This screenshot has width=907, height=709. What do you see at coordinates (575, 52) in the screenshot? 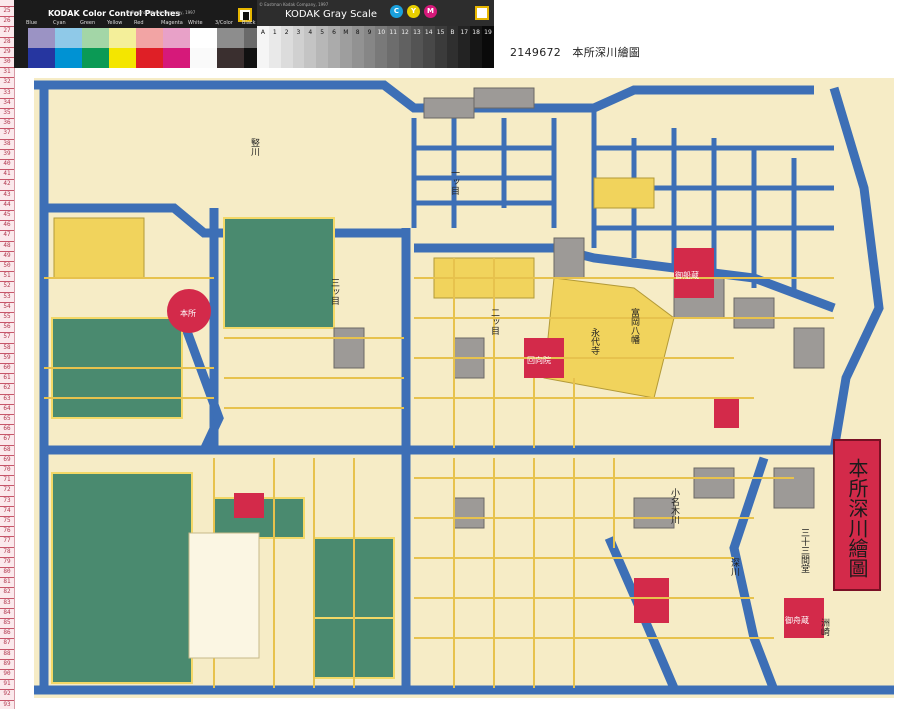
I see `catalog-label: 2149672 本所深川繪圖` at bounding box center [575, 52].